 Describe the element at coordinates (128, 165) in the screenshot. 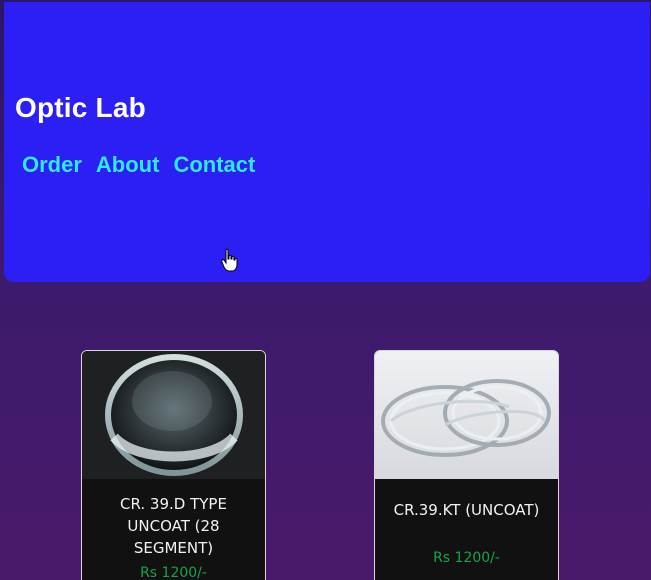

I see `nav-about-link: About` at that location.